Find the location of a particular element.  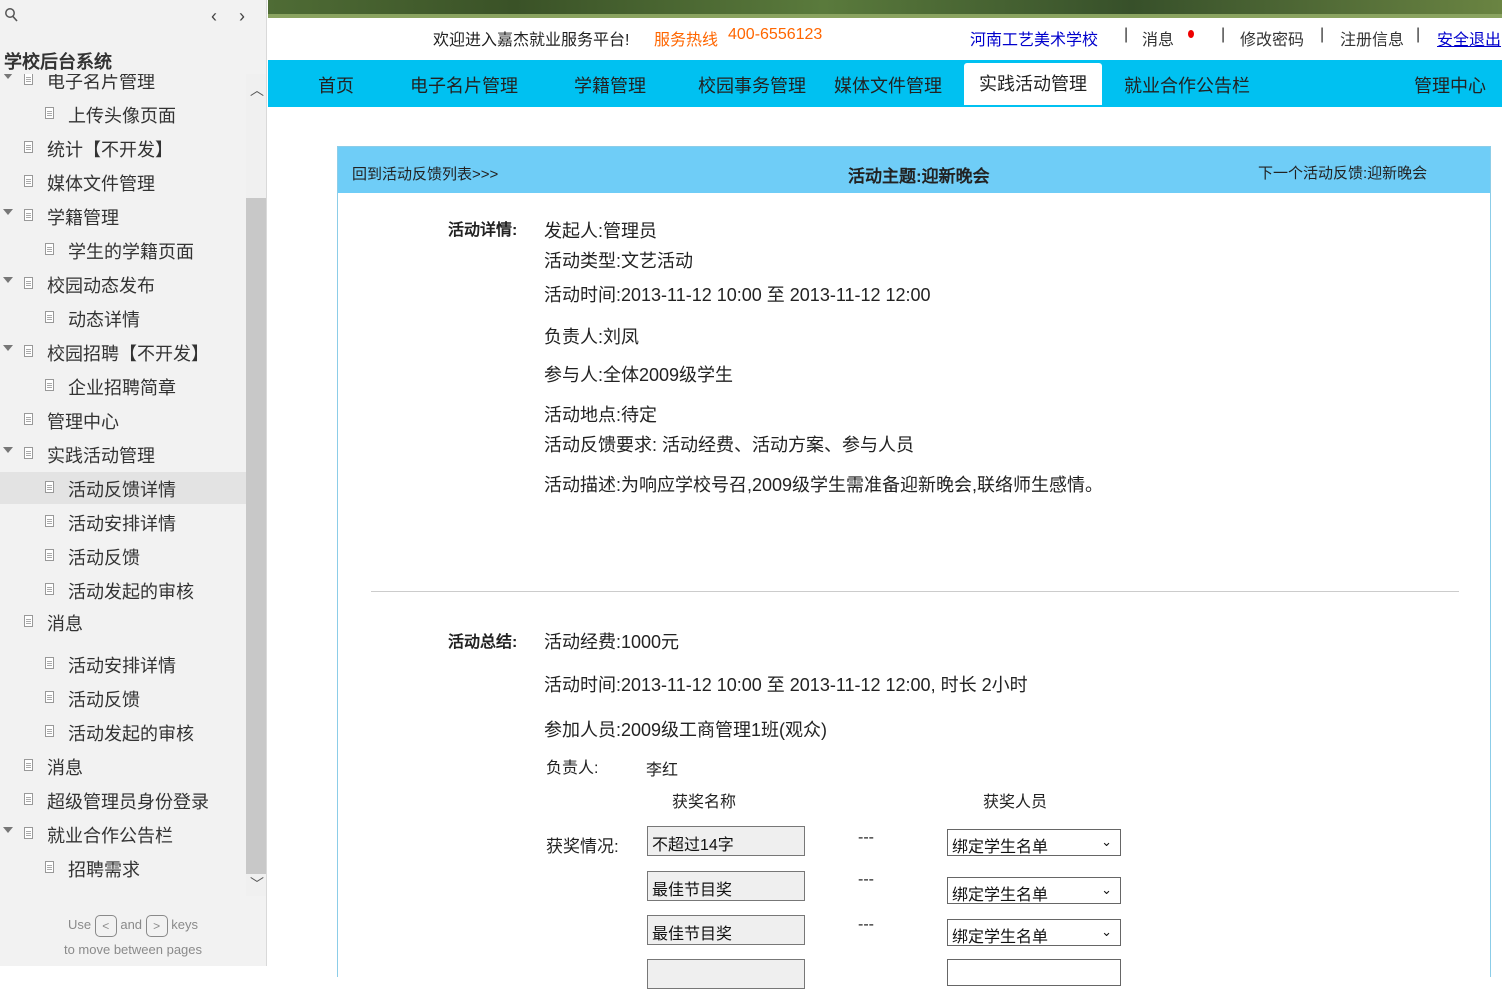

sidebar-item: 学生的学籍页面 is located at coordinates (123, 250).